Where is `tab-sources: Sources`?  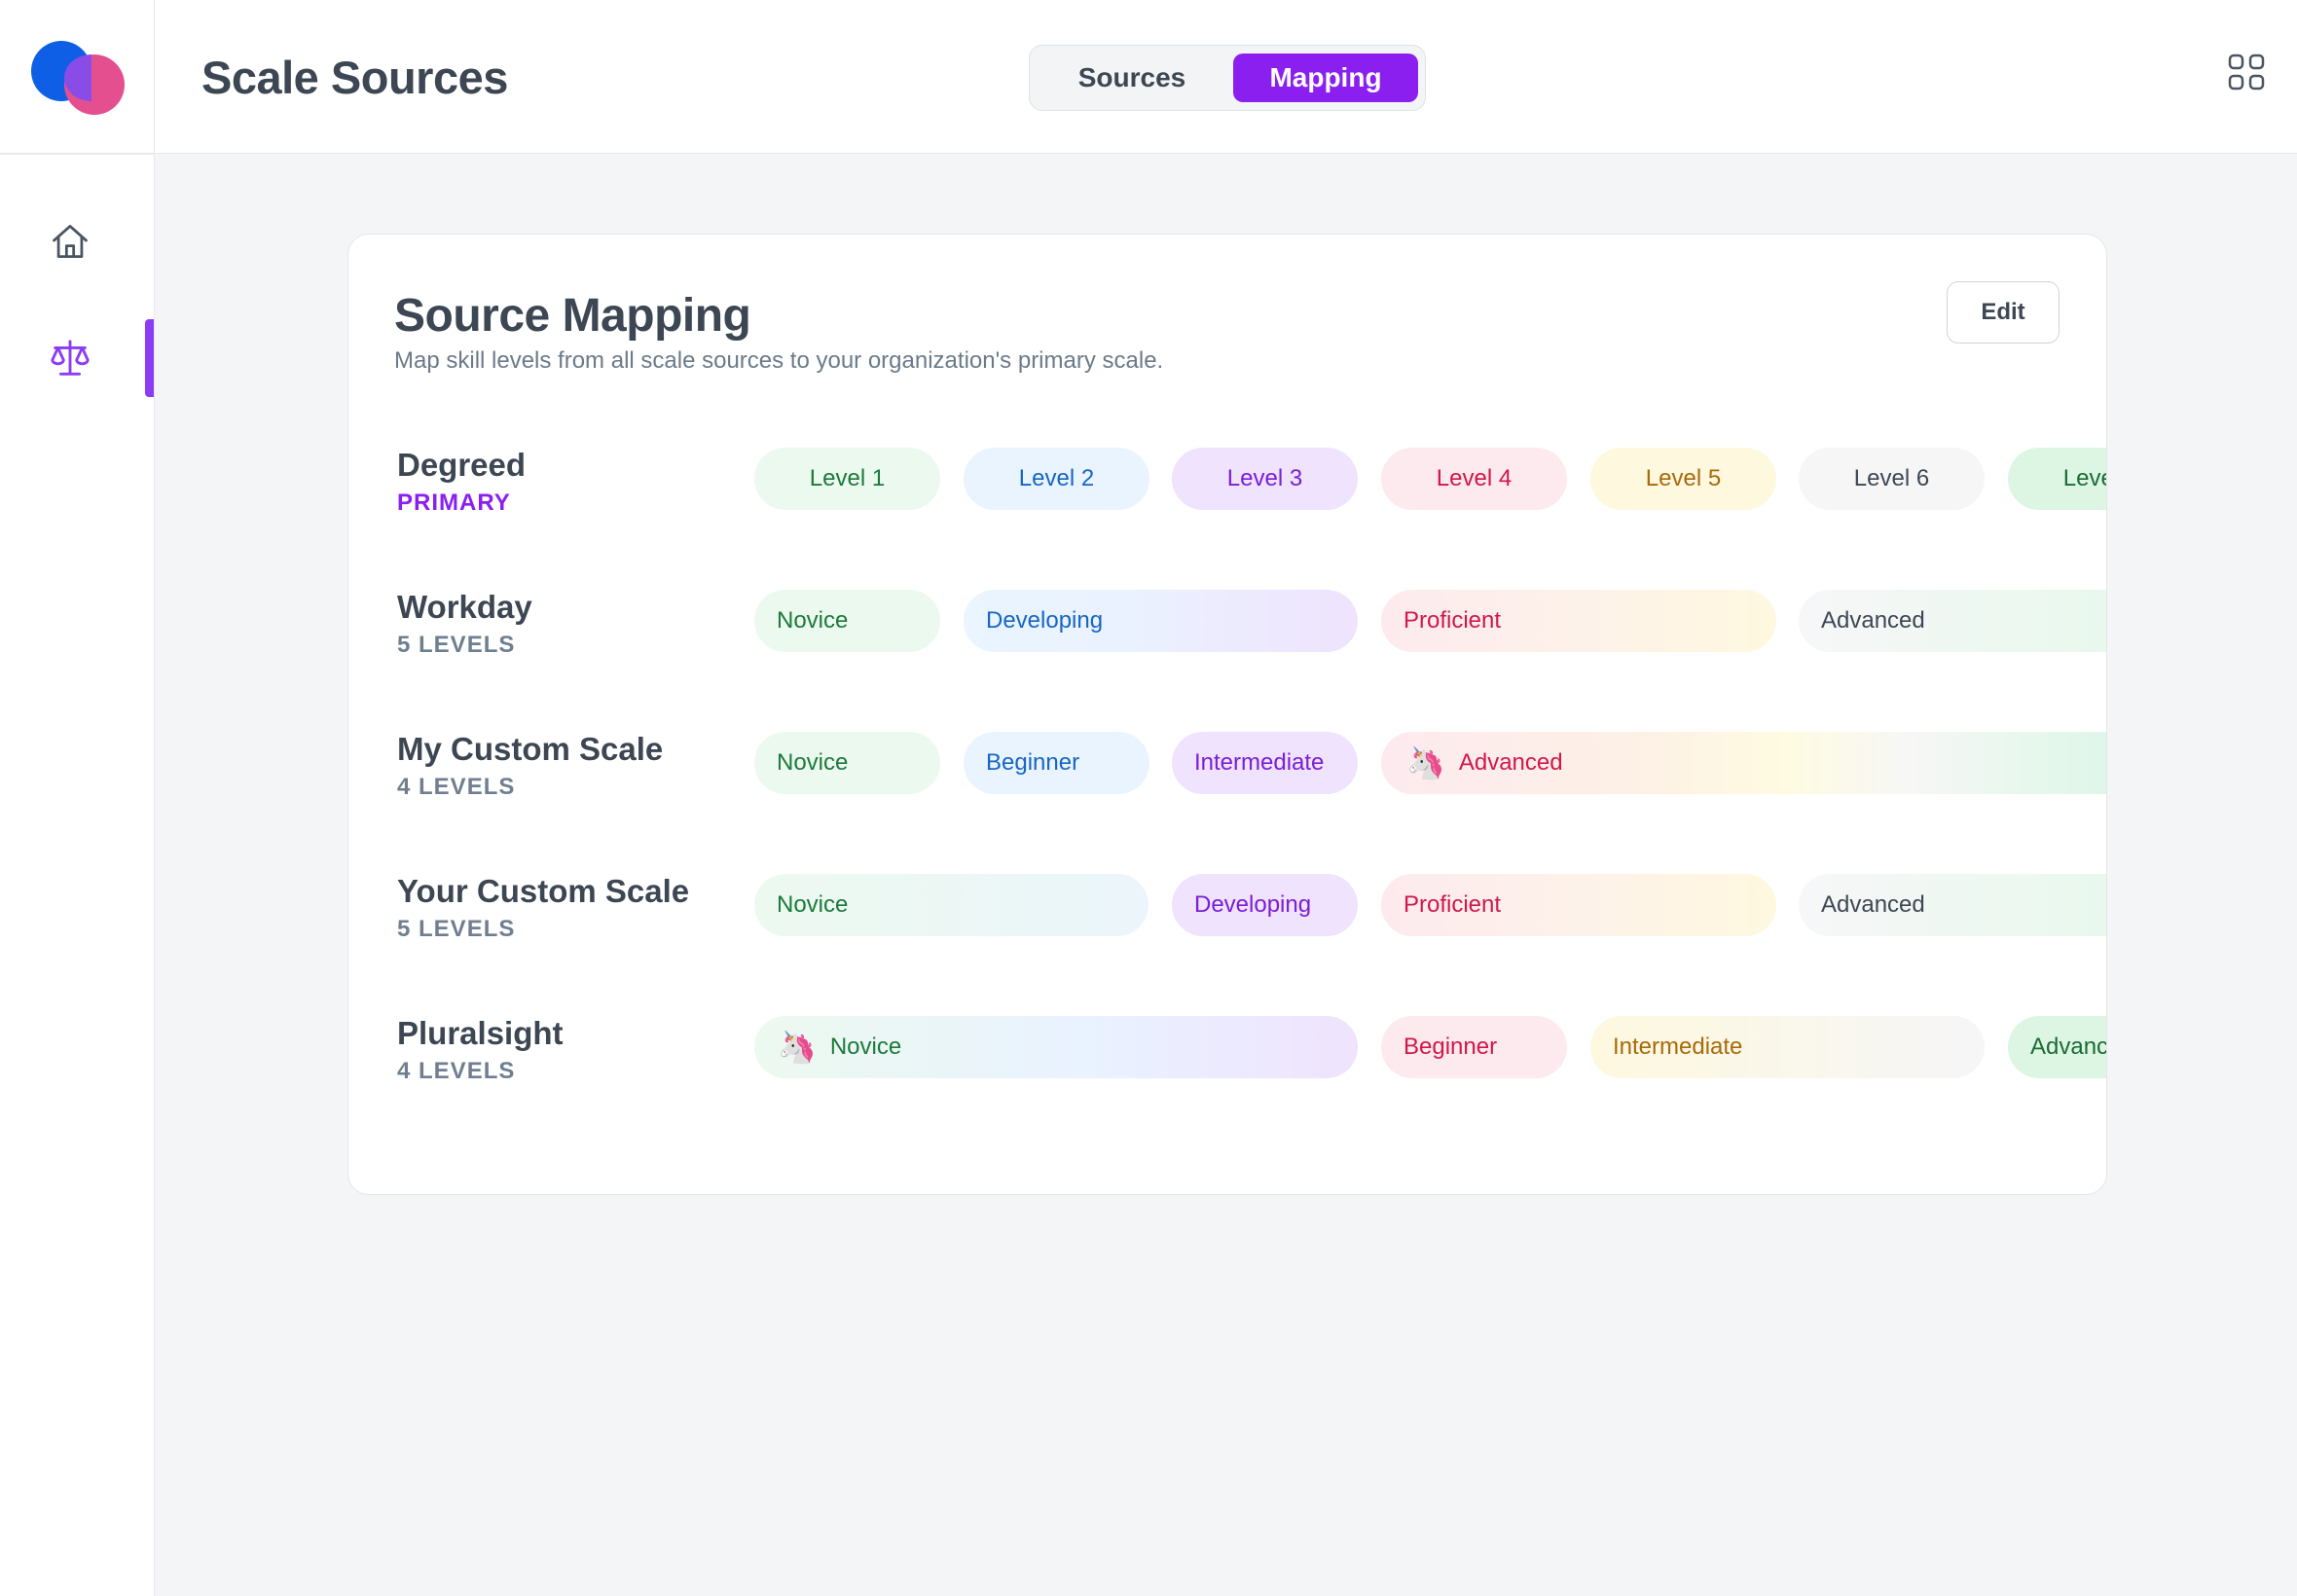
tab-sources: Sources is located at coordinates (1132, 78).